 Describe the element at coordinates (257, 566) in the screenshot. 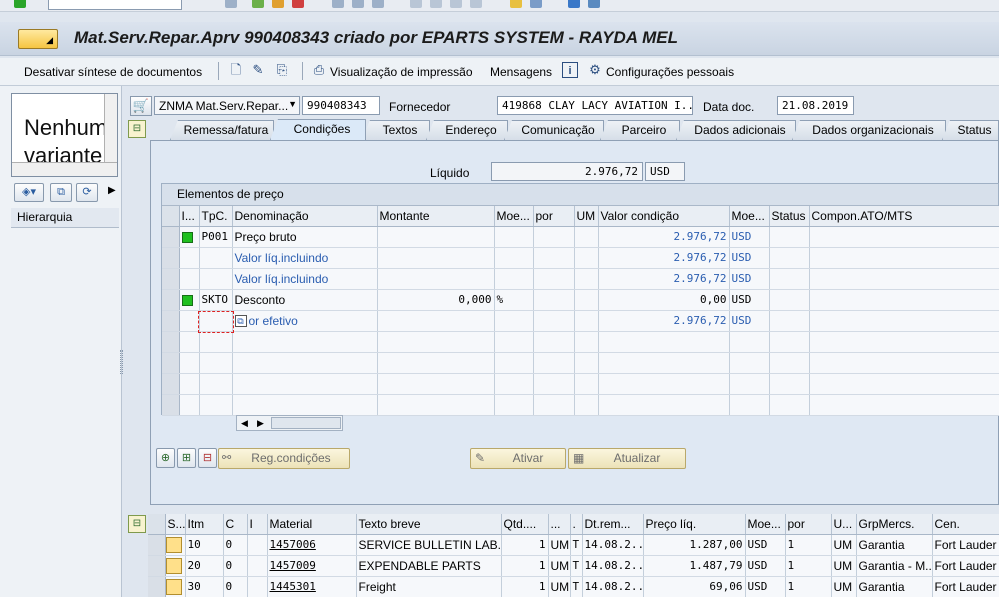

I see `item-type-cell` at that location.